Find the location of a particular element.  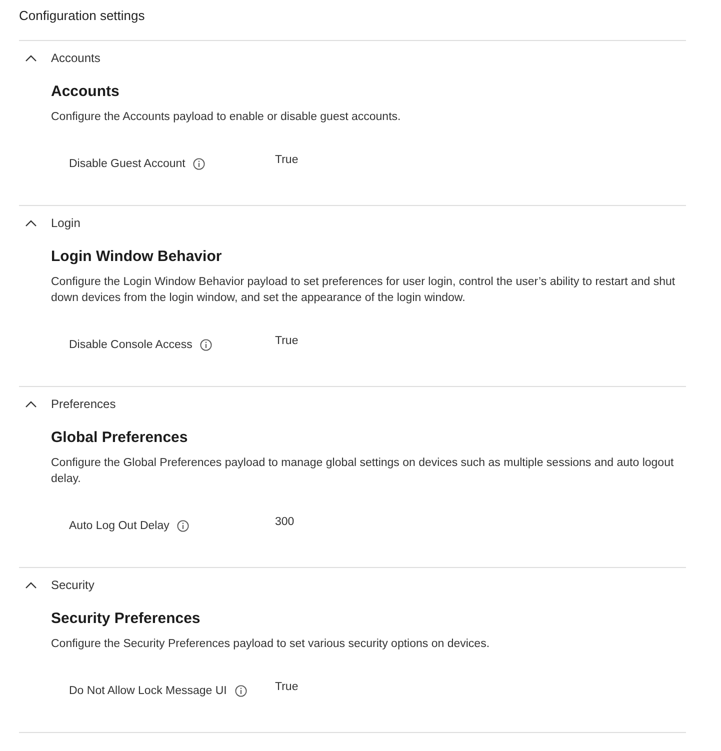

section-toggle: Security is located at coordinates (56, 585).